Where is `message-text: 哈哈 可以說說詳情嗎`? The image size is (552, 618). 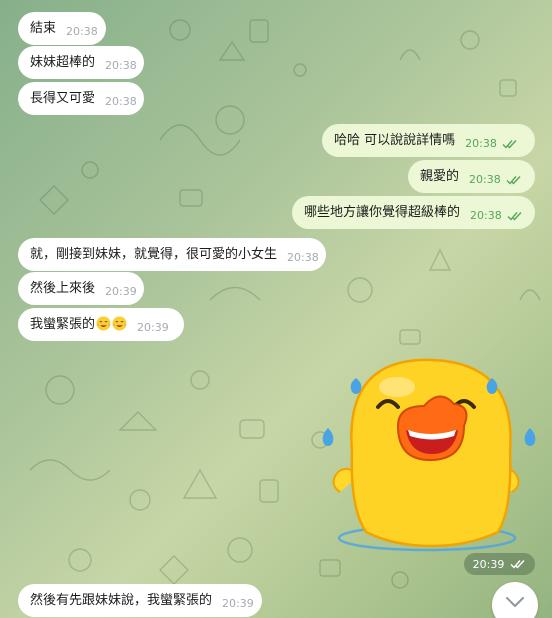 message-text: 哈哈 可以說說詳情嗎 is located at coordinates (395, 140).